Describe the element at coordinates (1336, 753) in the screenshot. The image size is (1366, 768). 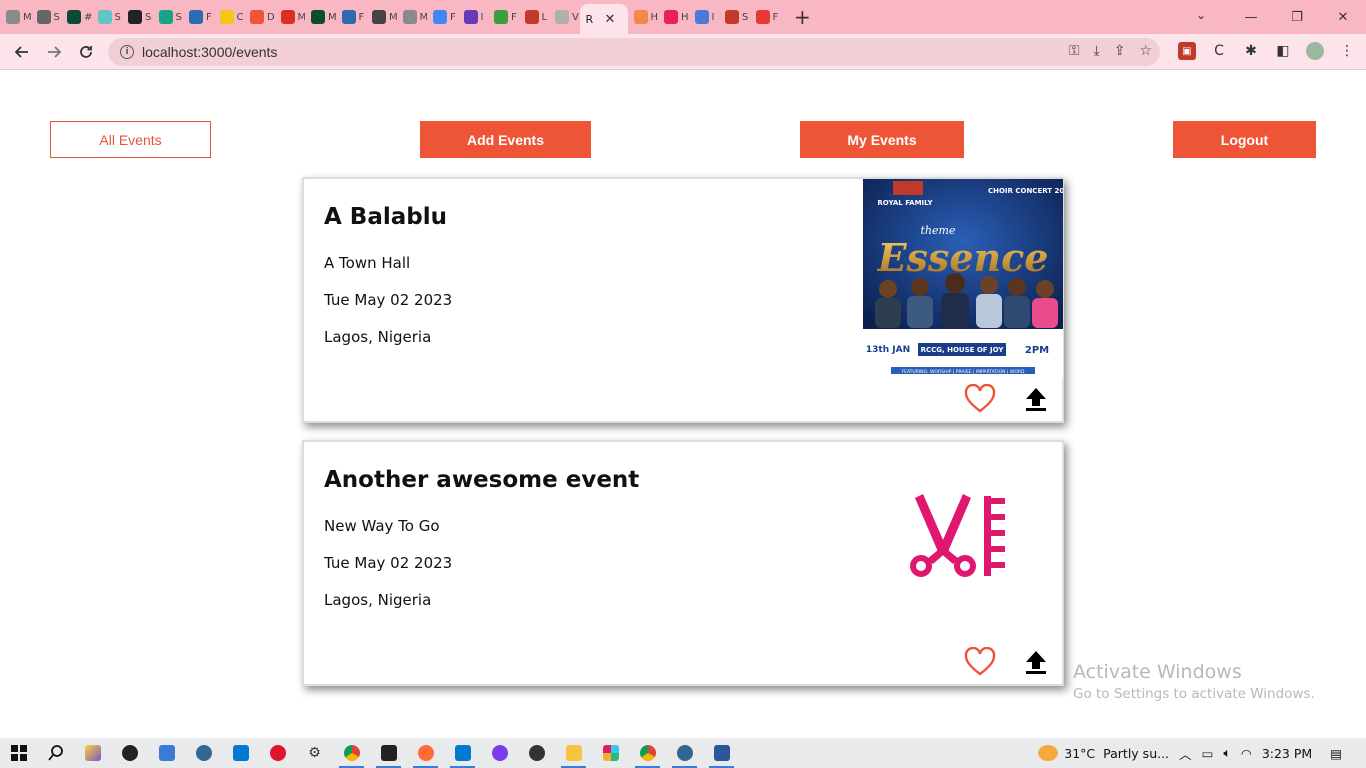
I see `notifications-icon: ▤` at that location.